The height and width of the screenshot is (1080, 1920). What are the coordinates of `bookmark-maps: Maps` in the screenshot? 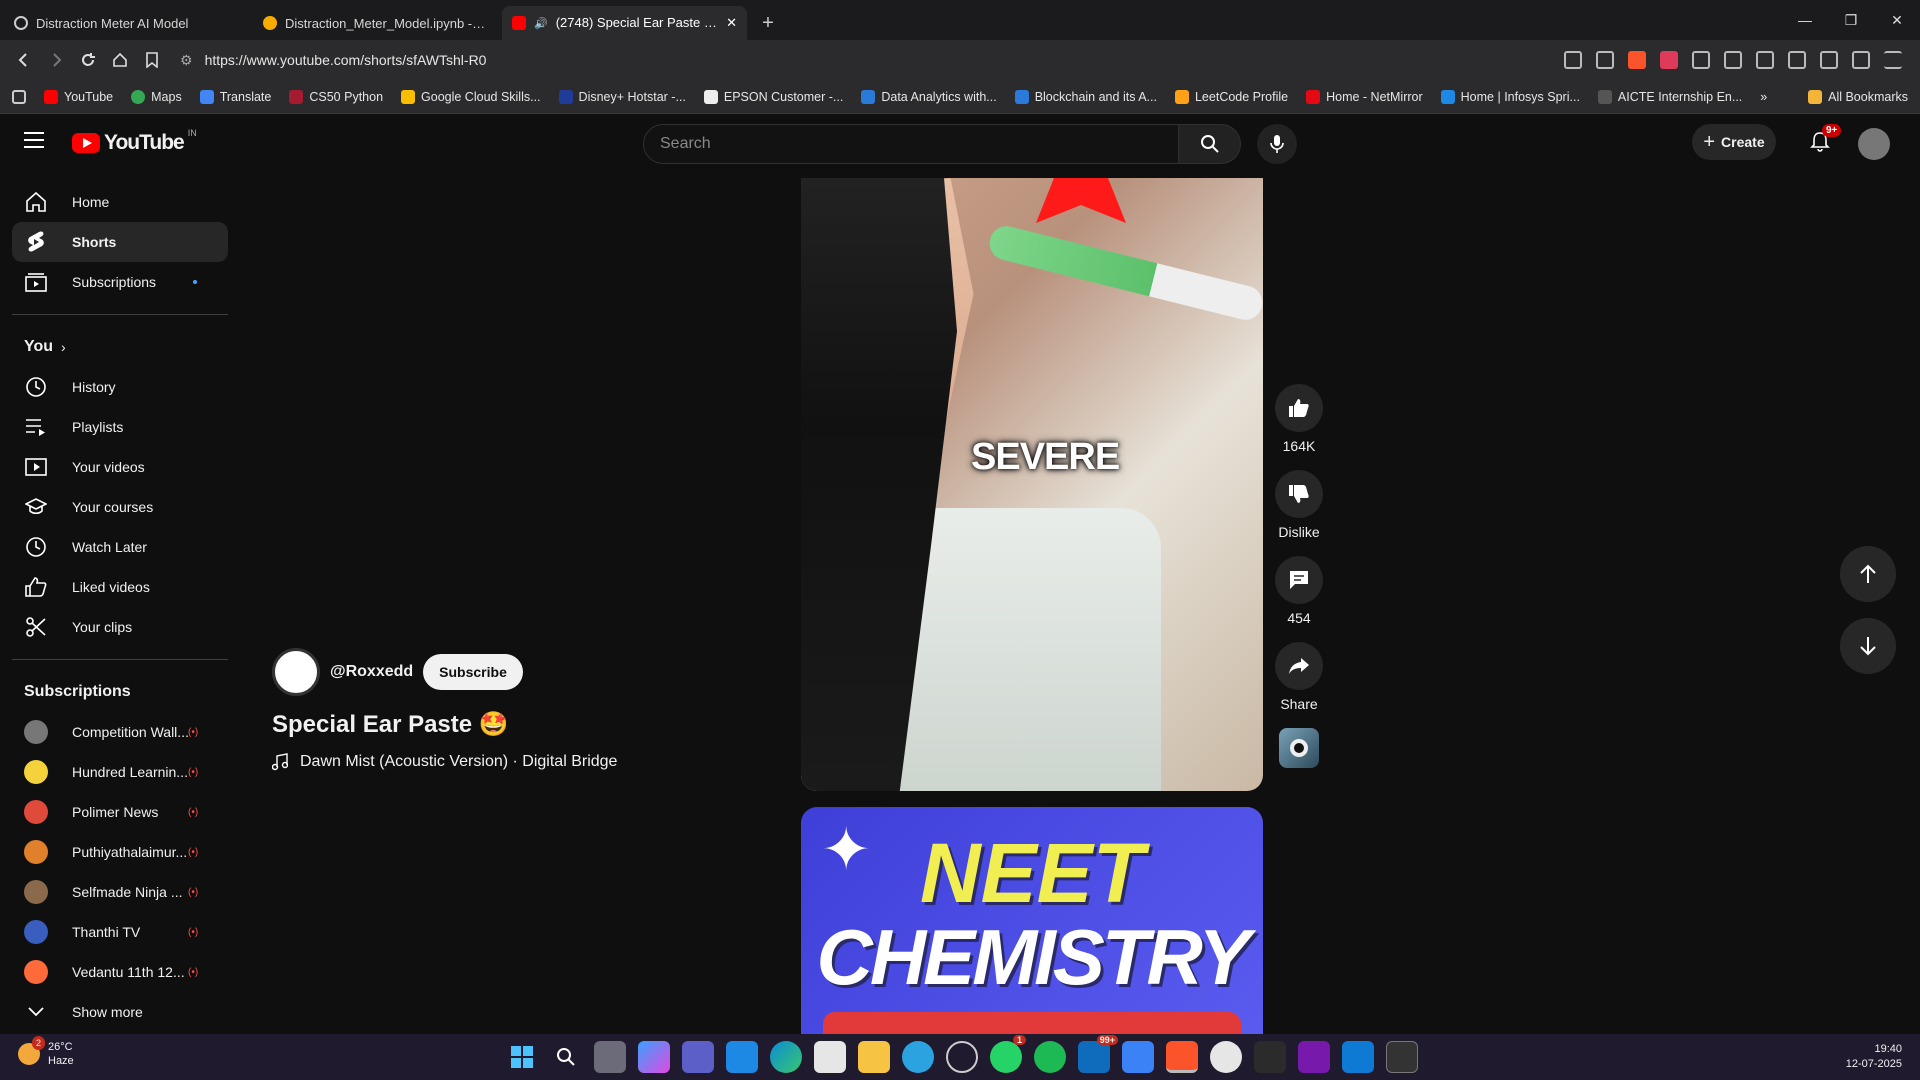 It's located at (156, 96).